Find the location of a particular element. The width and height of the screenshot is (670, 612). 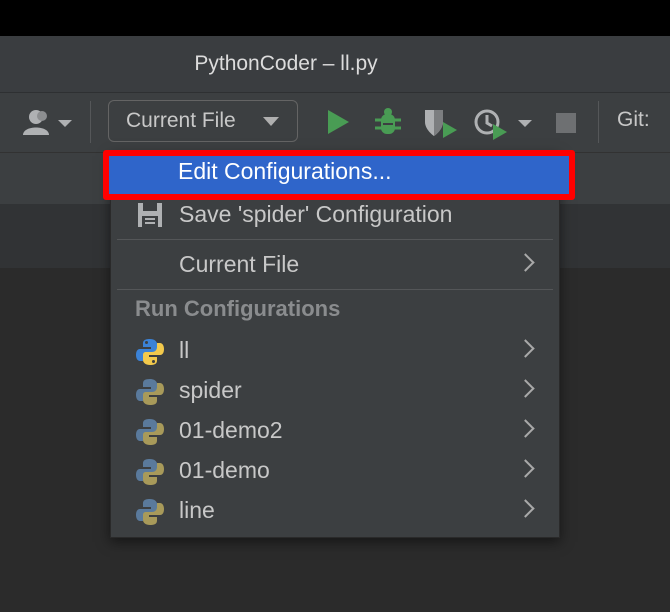

profile-button is located at coordinates (502, 123).